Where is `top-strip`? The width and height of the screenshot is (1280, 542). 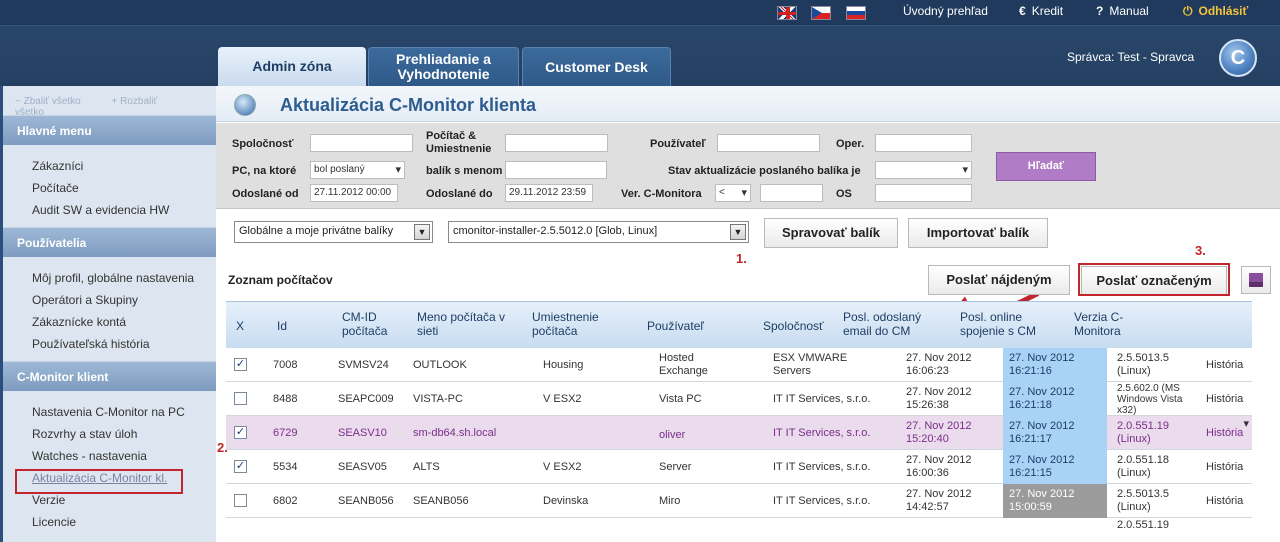 top-strip is located at coordinates (640, 13).